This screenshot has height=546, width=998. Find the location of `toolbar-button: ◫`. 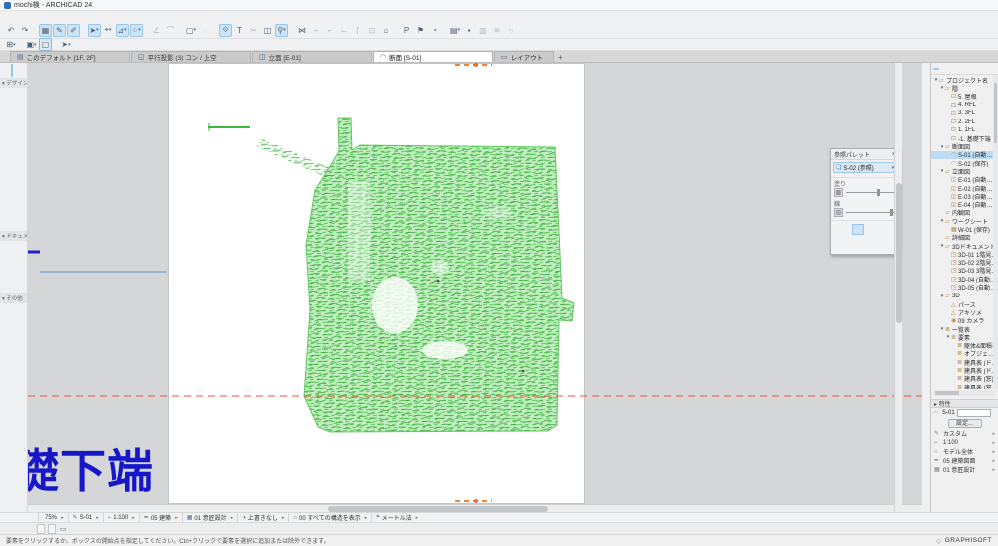

toolbar-button: ◫ is located at coordinates (267, 30).